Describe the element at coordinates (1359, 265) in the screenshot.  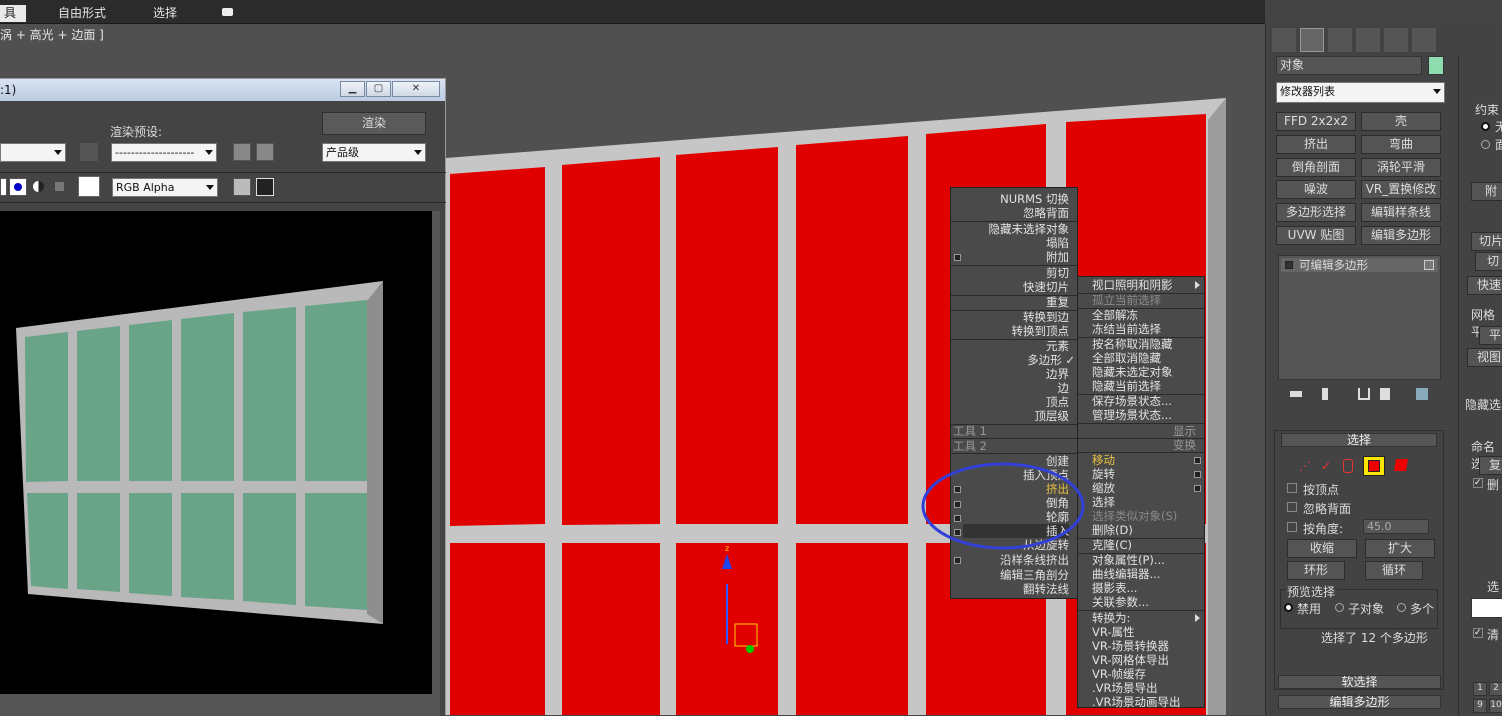
I see `stack-item: 可编辑多边形` at that location.